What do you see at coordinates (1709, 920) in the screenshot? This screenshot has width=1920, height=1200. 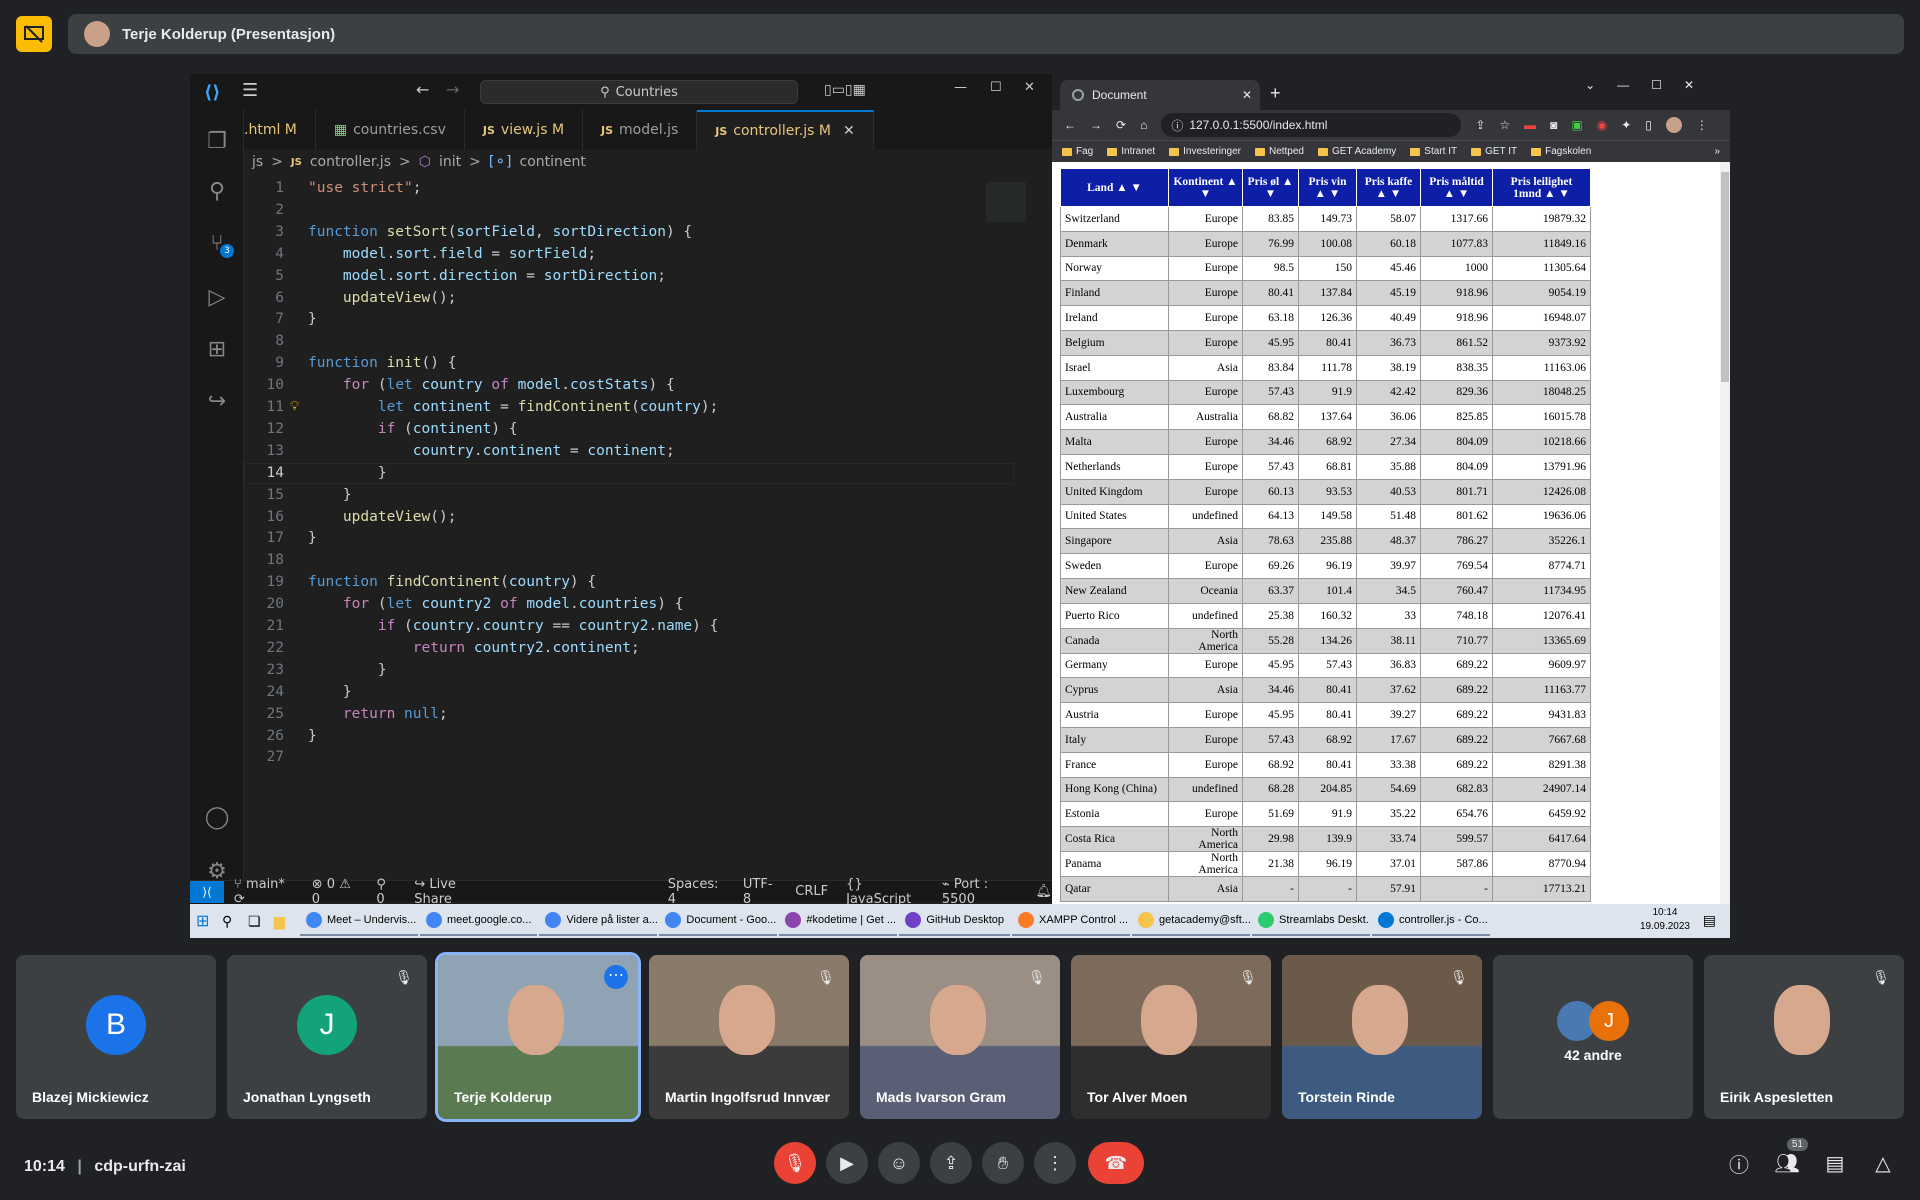 I see `notification-icon: ▤` at bounding box center [1709, 920].